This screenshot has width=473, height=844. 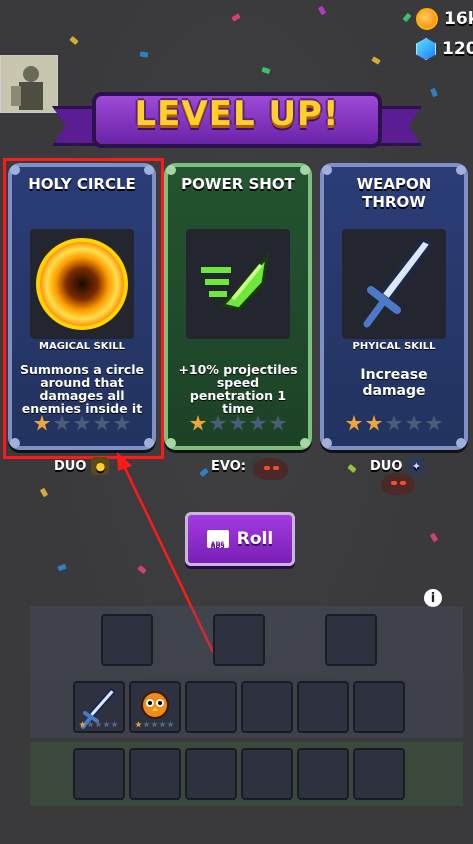 I want to click on evo-label: EVO:, so click(x=228, y=466).